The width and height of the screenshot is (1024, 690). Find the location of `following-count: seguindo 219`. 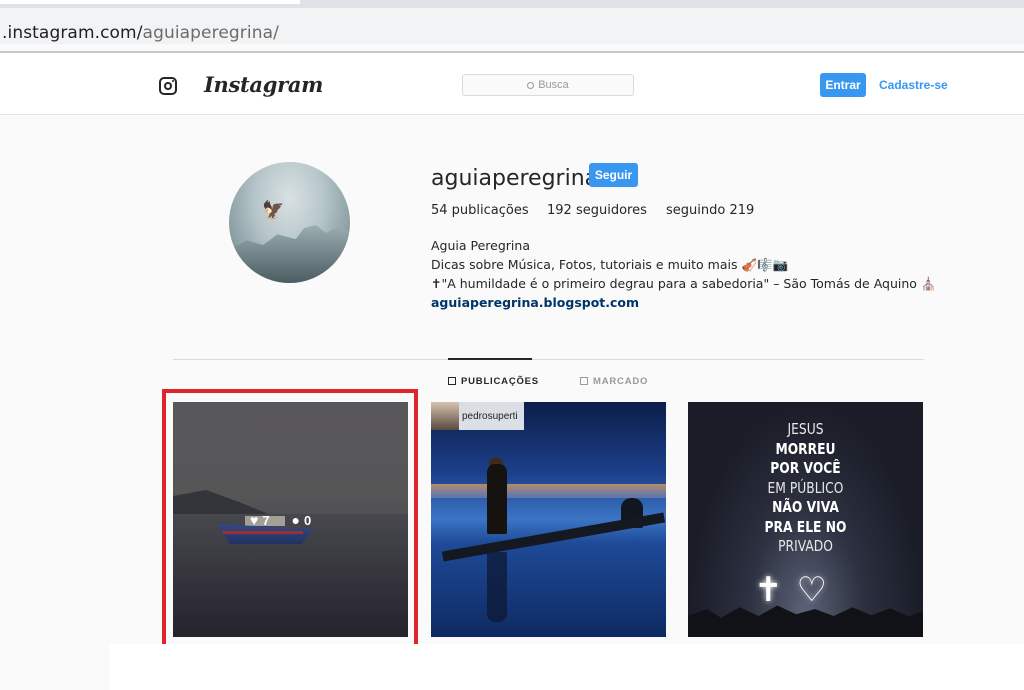

following-count: seguindo 219 is located at coordinates (710, 210).